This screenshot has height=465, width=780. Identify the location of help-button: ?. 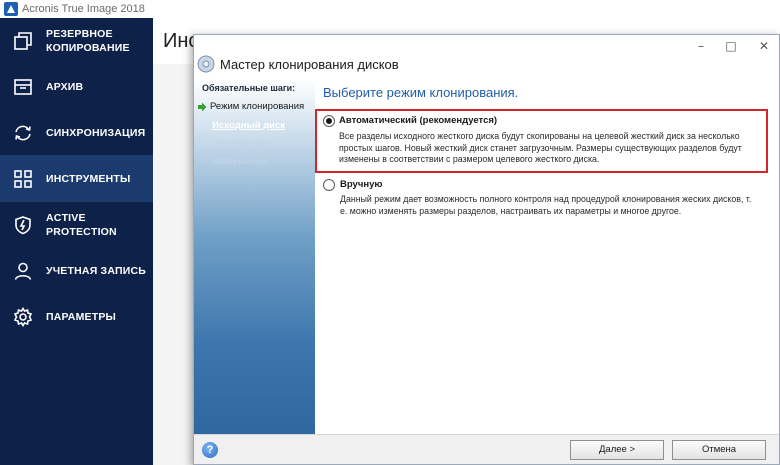
(210, 450).